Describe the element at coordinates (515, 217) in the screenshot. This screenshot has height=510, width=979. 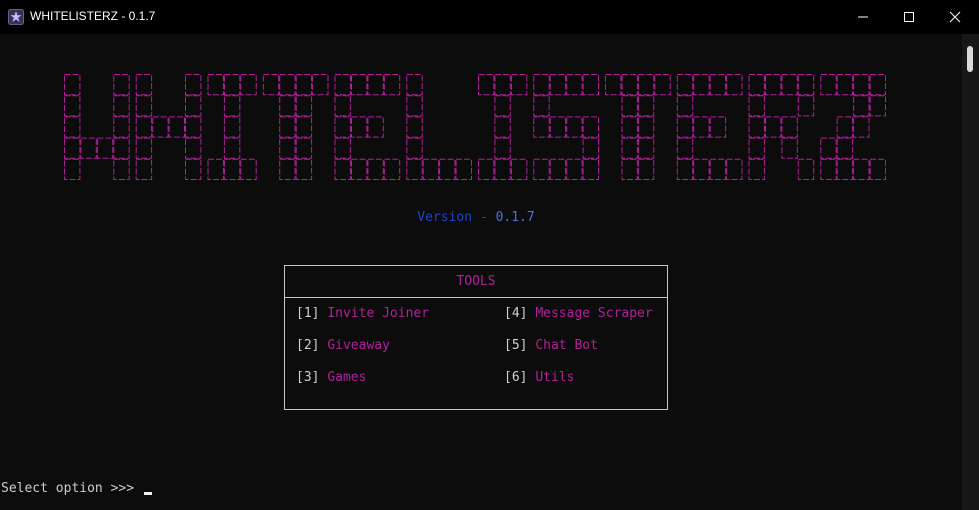
I see `version-number: 0.1.7` at that location.